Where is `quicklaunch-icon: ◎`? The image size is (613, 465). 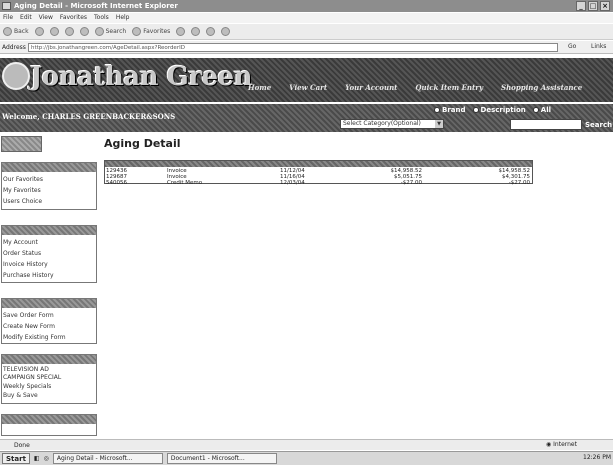
quicklaunch-icon: ◎ is located at coordinates (46, 458).